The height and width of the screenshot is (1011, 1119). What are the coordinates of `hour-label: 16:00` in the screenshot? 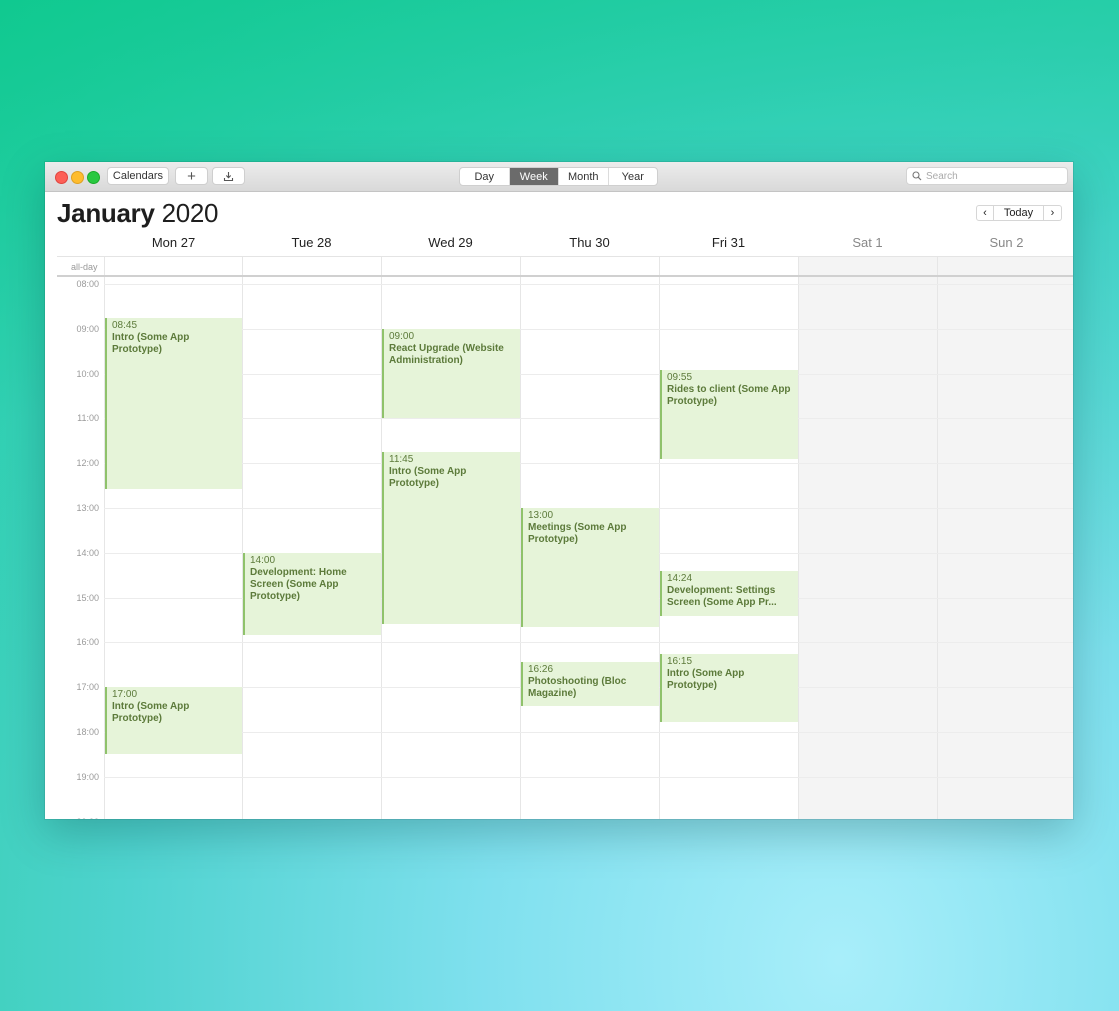 It's located at (87, 642).